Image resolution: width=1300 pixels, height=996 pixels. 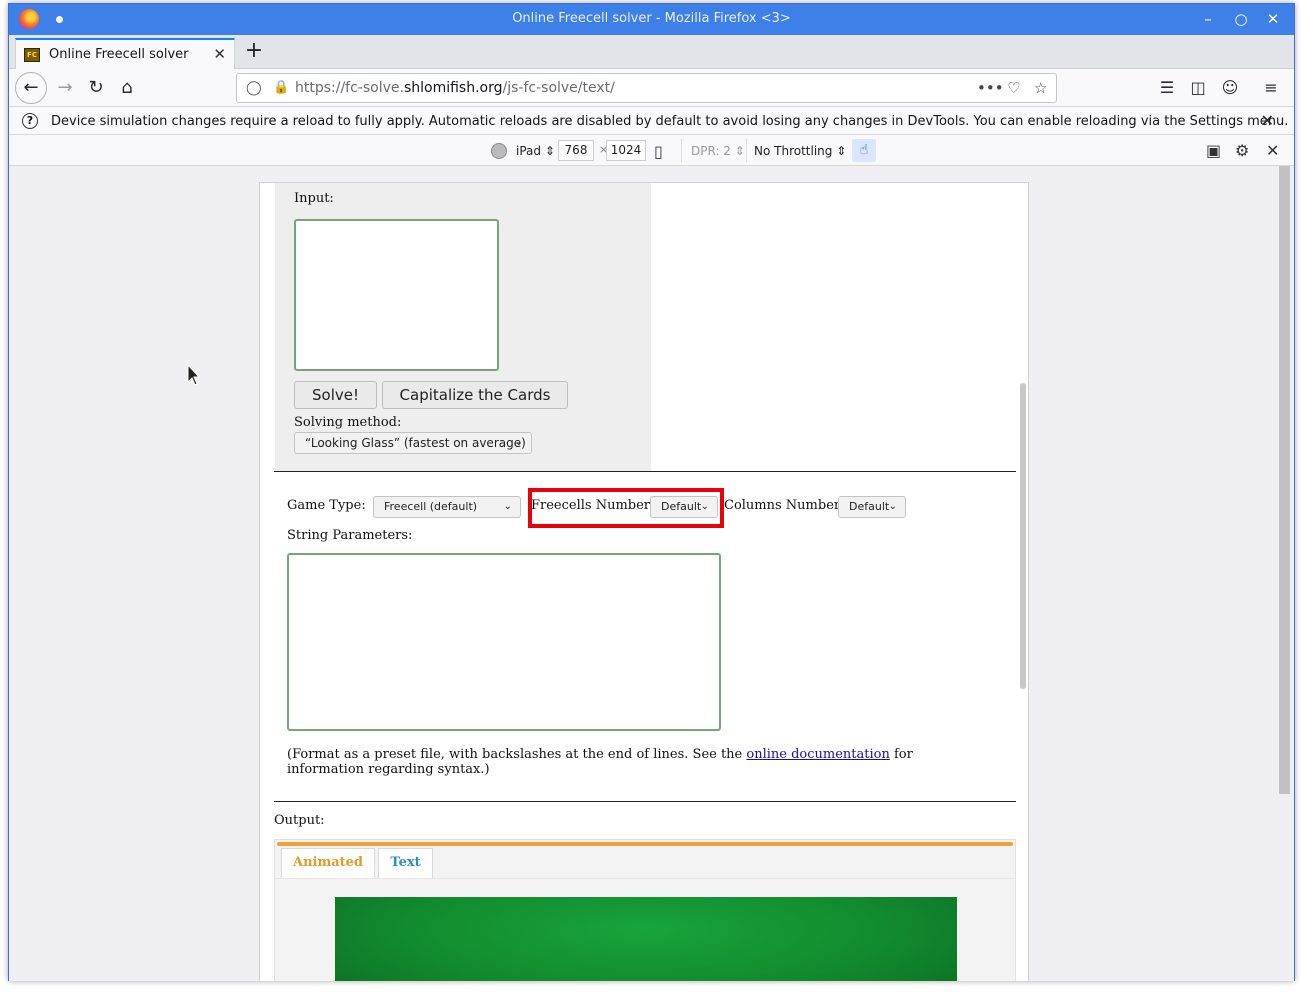 I want to click on input-textarea, so click(x=396, y=295).